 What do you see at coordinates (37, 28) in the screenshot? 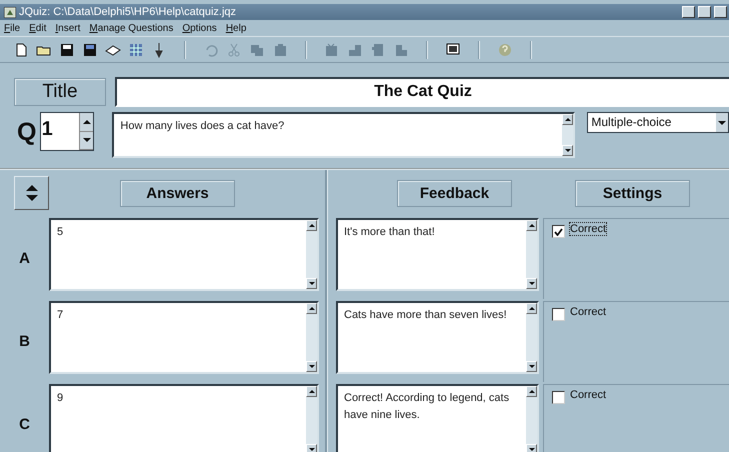
I see `menu-item: Edit` at bounding box center [37, 28].